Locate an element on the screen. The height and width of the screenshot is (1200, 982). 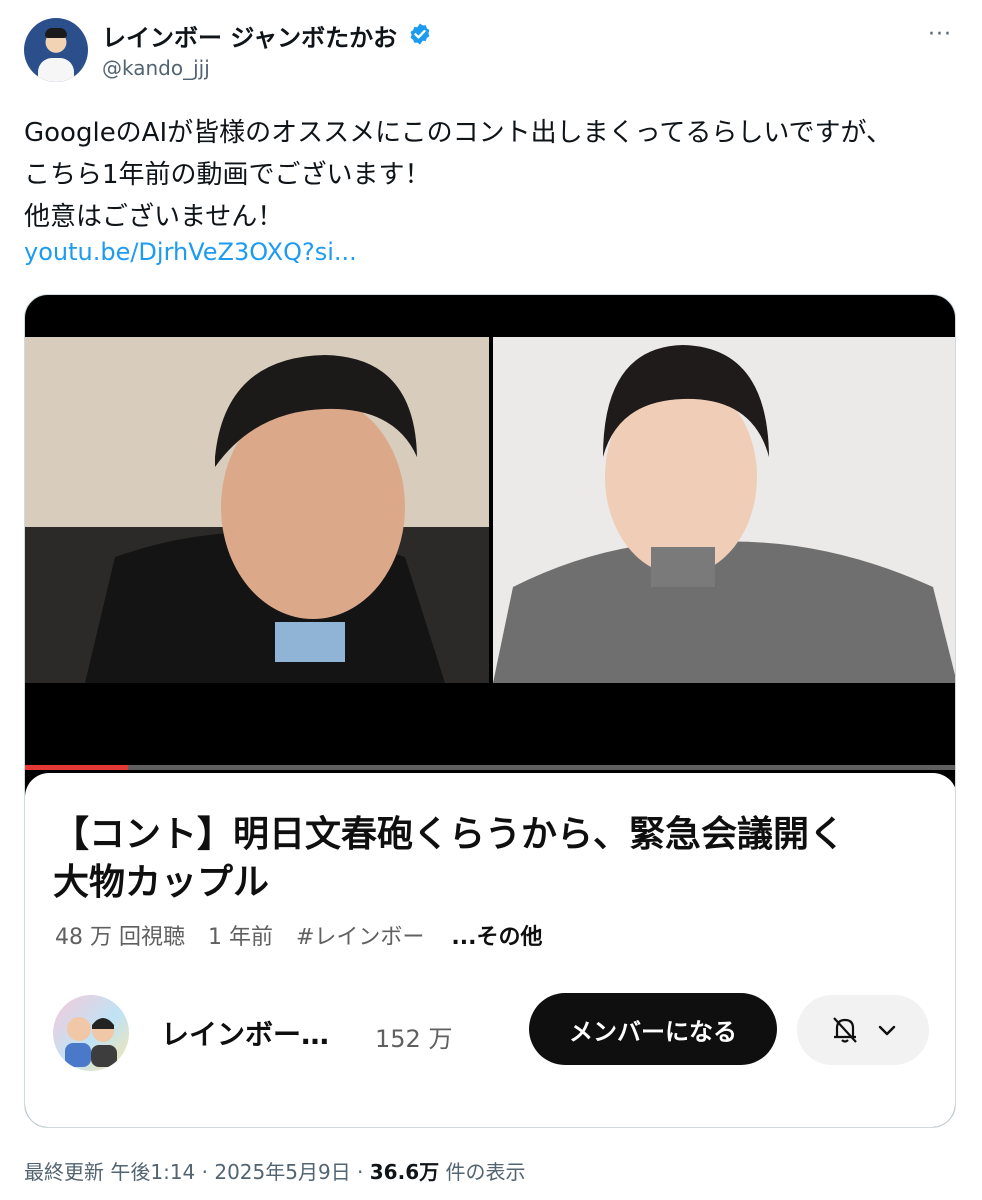
author-handle: @kando_jjj is located at coordinates (156, 68).